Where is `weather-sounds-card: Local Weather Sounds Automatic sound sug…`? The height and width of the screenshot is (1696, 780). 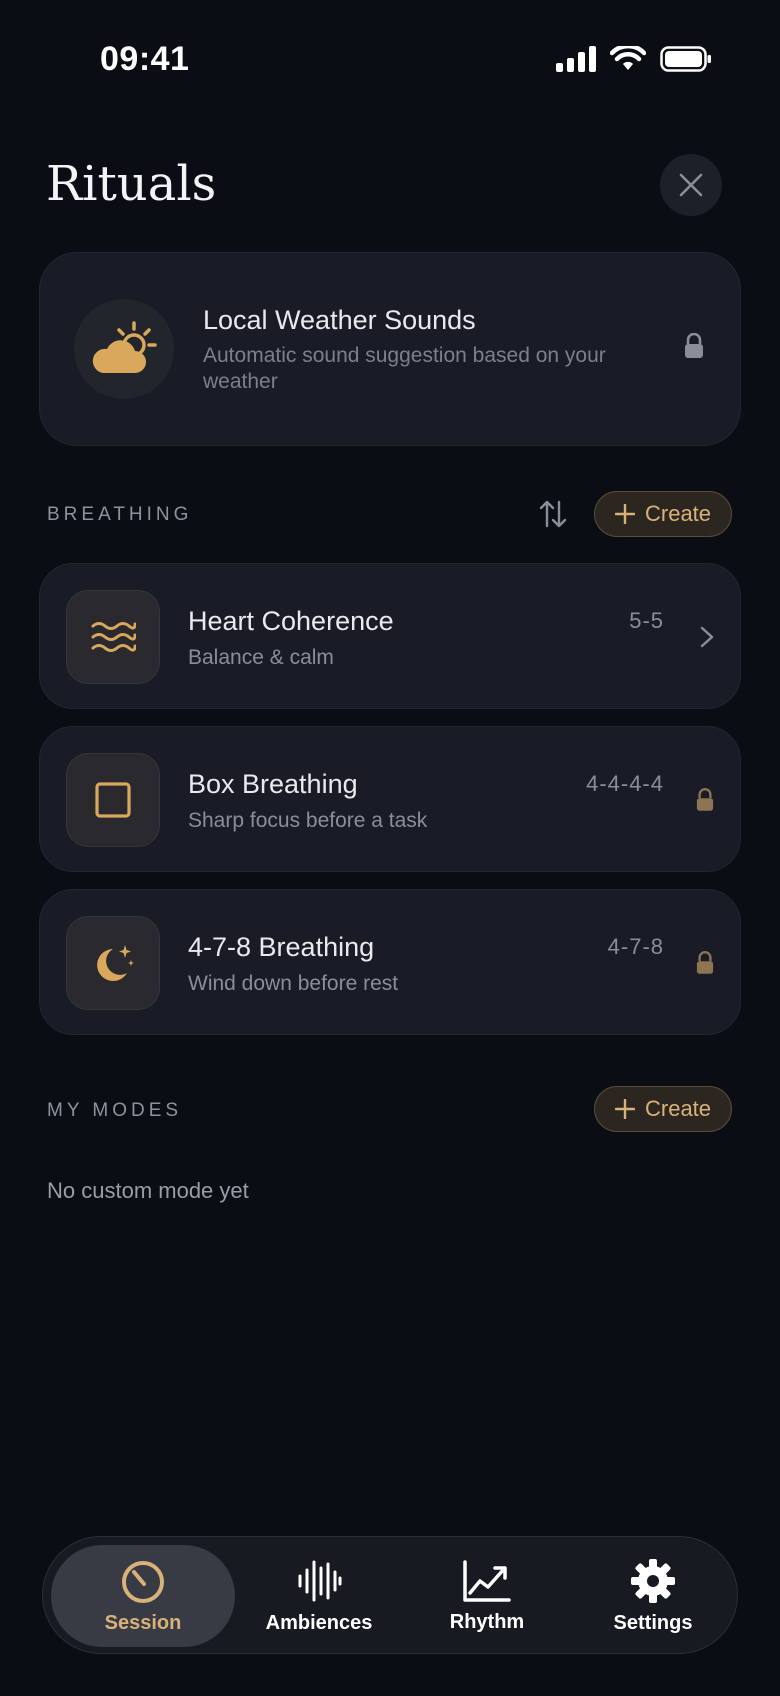
weather-sounds-card: Local Weather Sounds Automatic sound sug… is located at coordinates (390, 349).